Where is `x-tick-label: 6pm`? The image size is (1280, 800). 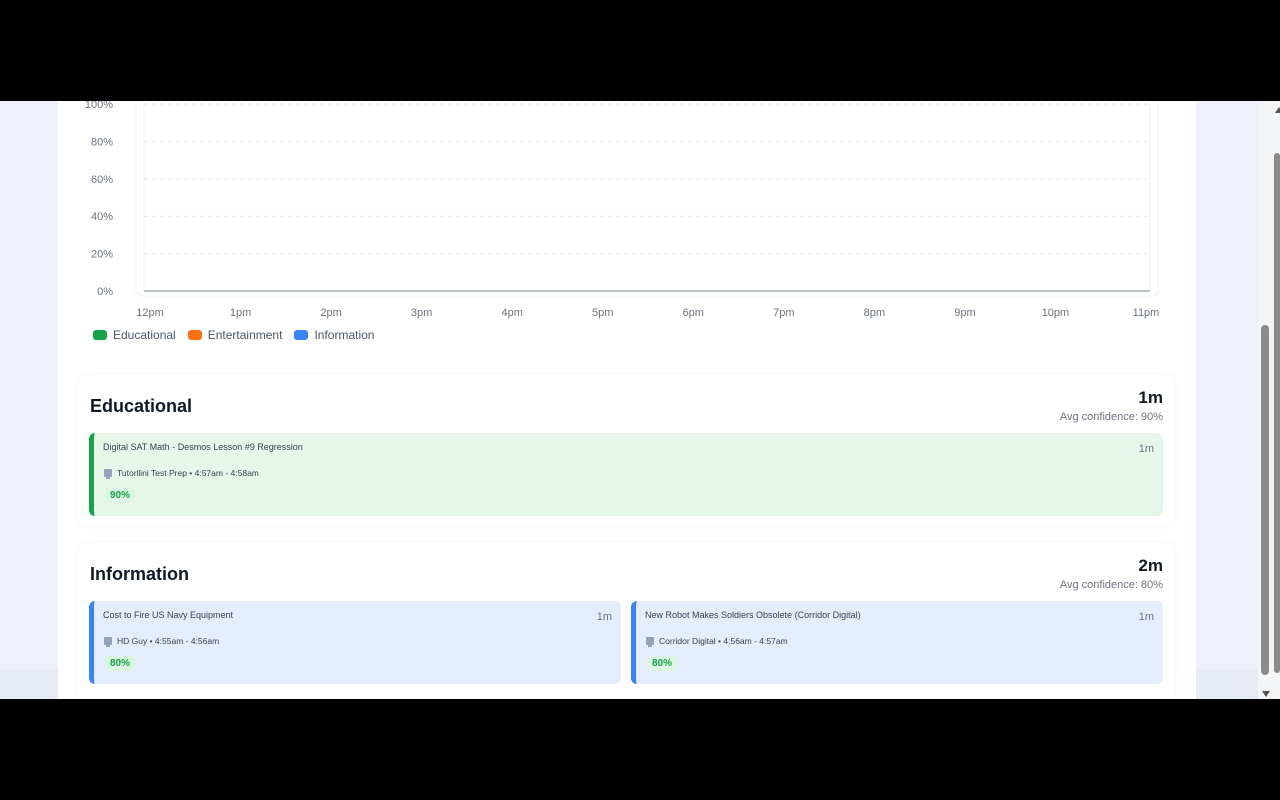
x-tick-label: 6pm is located at coordinates (693, 313).